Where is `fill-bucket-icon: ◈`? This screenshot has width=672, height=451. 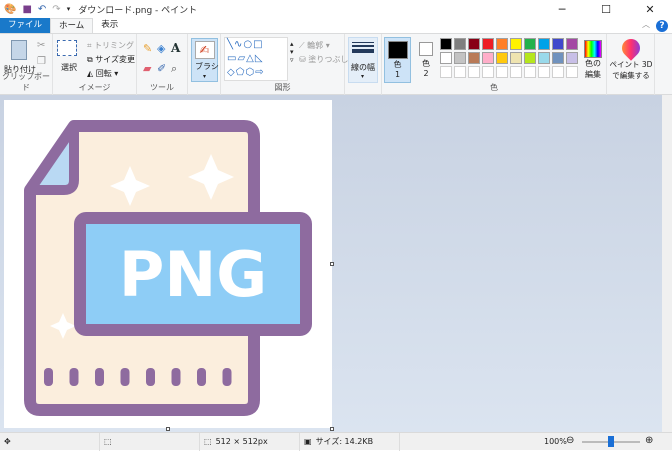 fill-bucket-icon: ◈ is located at coordinates (161, 48).